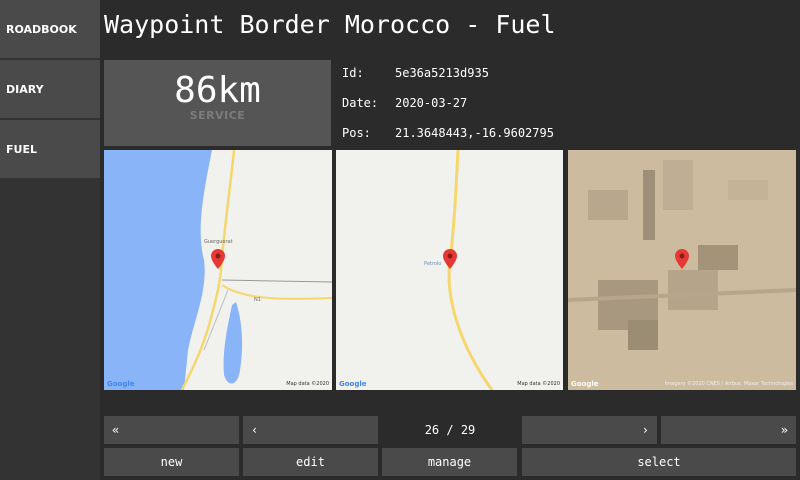 The width and height of the screenshot is (800, 480). I want to click on next-page-button: ›, so click(589, 430).